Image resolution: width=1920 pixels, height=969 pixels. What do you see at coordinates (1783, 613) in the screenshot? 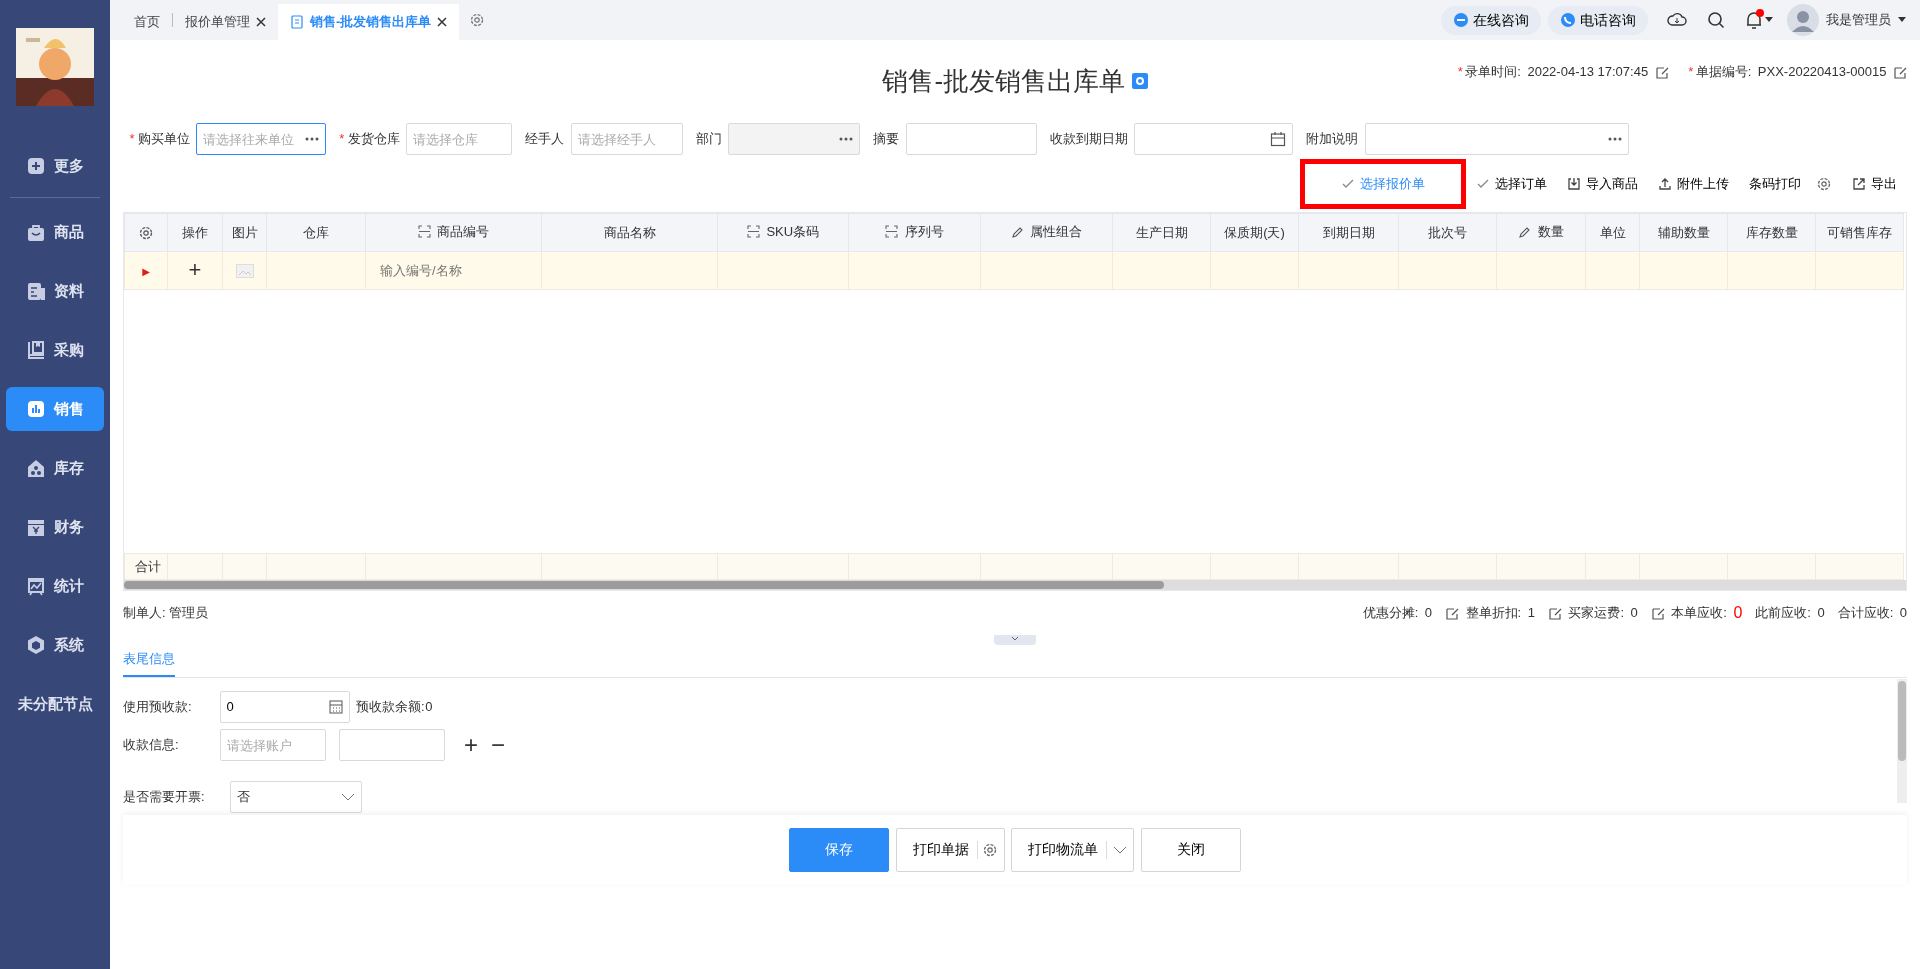
I see `summary-label: 此前应收:` at bounding box center [1783, 613].